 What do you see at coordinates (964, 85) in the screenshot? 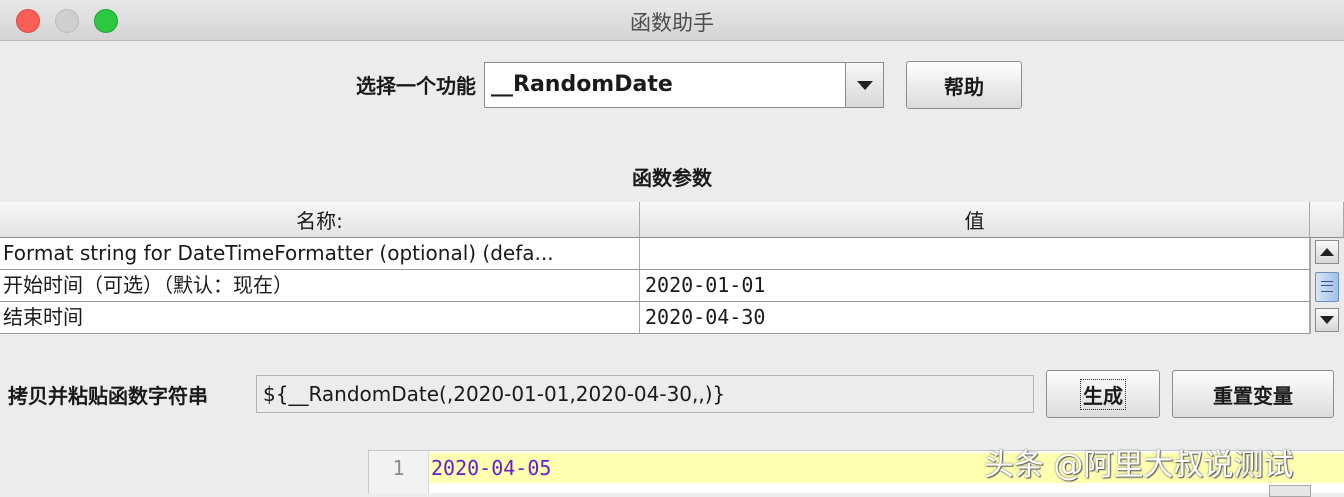
I see `help-button: 帮助` at bounding box center [964, 85].